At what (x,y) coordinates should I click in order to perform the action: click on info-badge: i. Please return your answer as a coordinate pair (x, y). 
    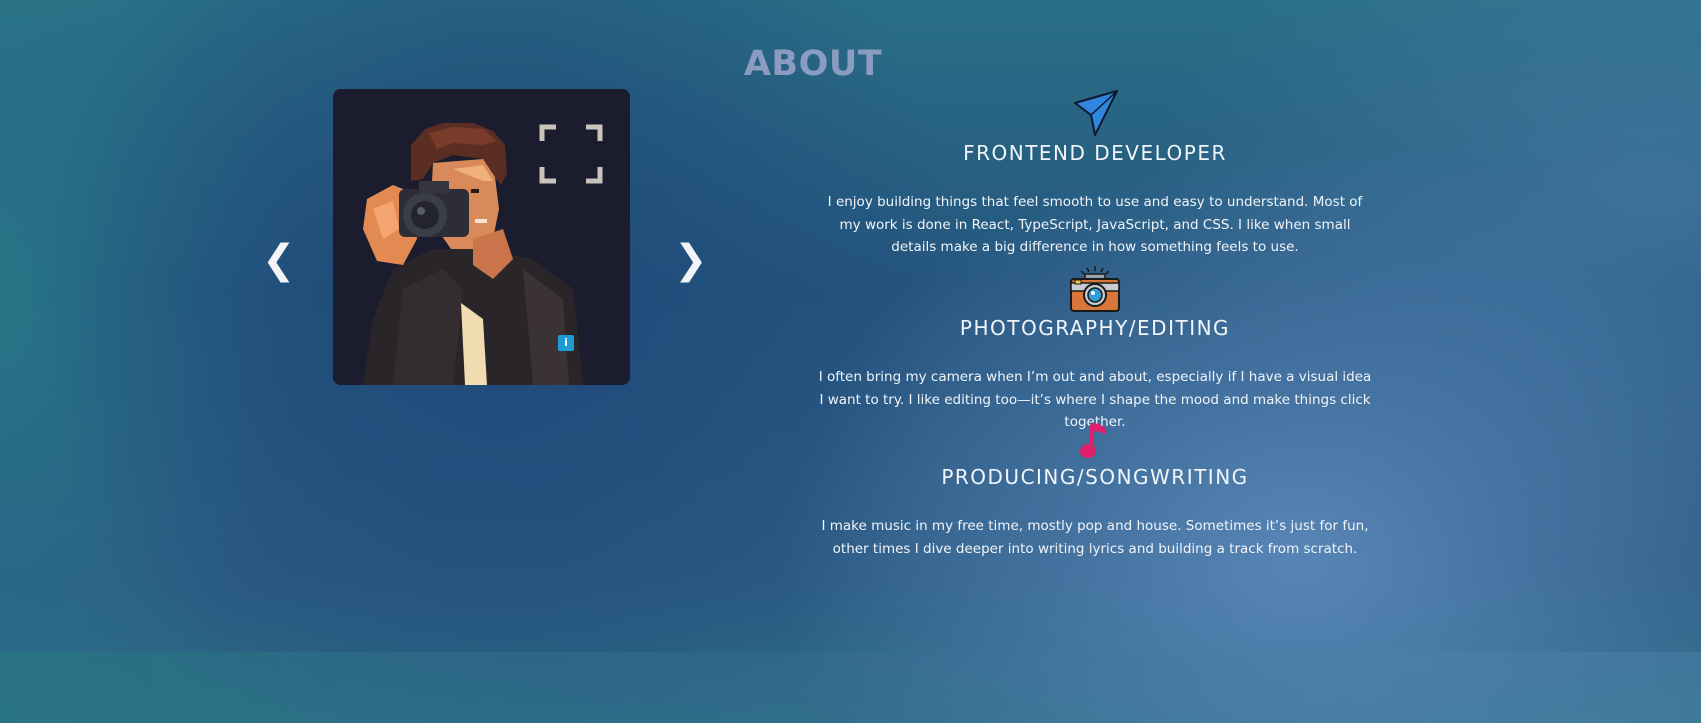
    Looking at the image, I should click on (566, 343).